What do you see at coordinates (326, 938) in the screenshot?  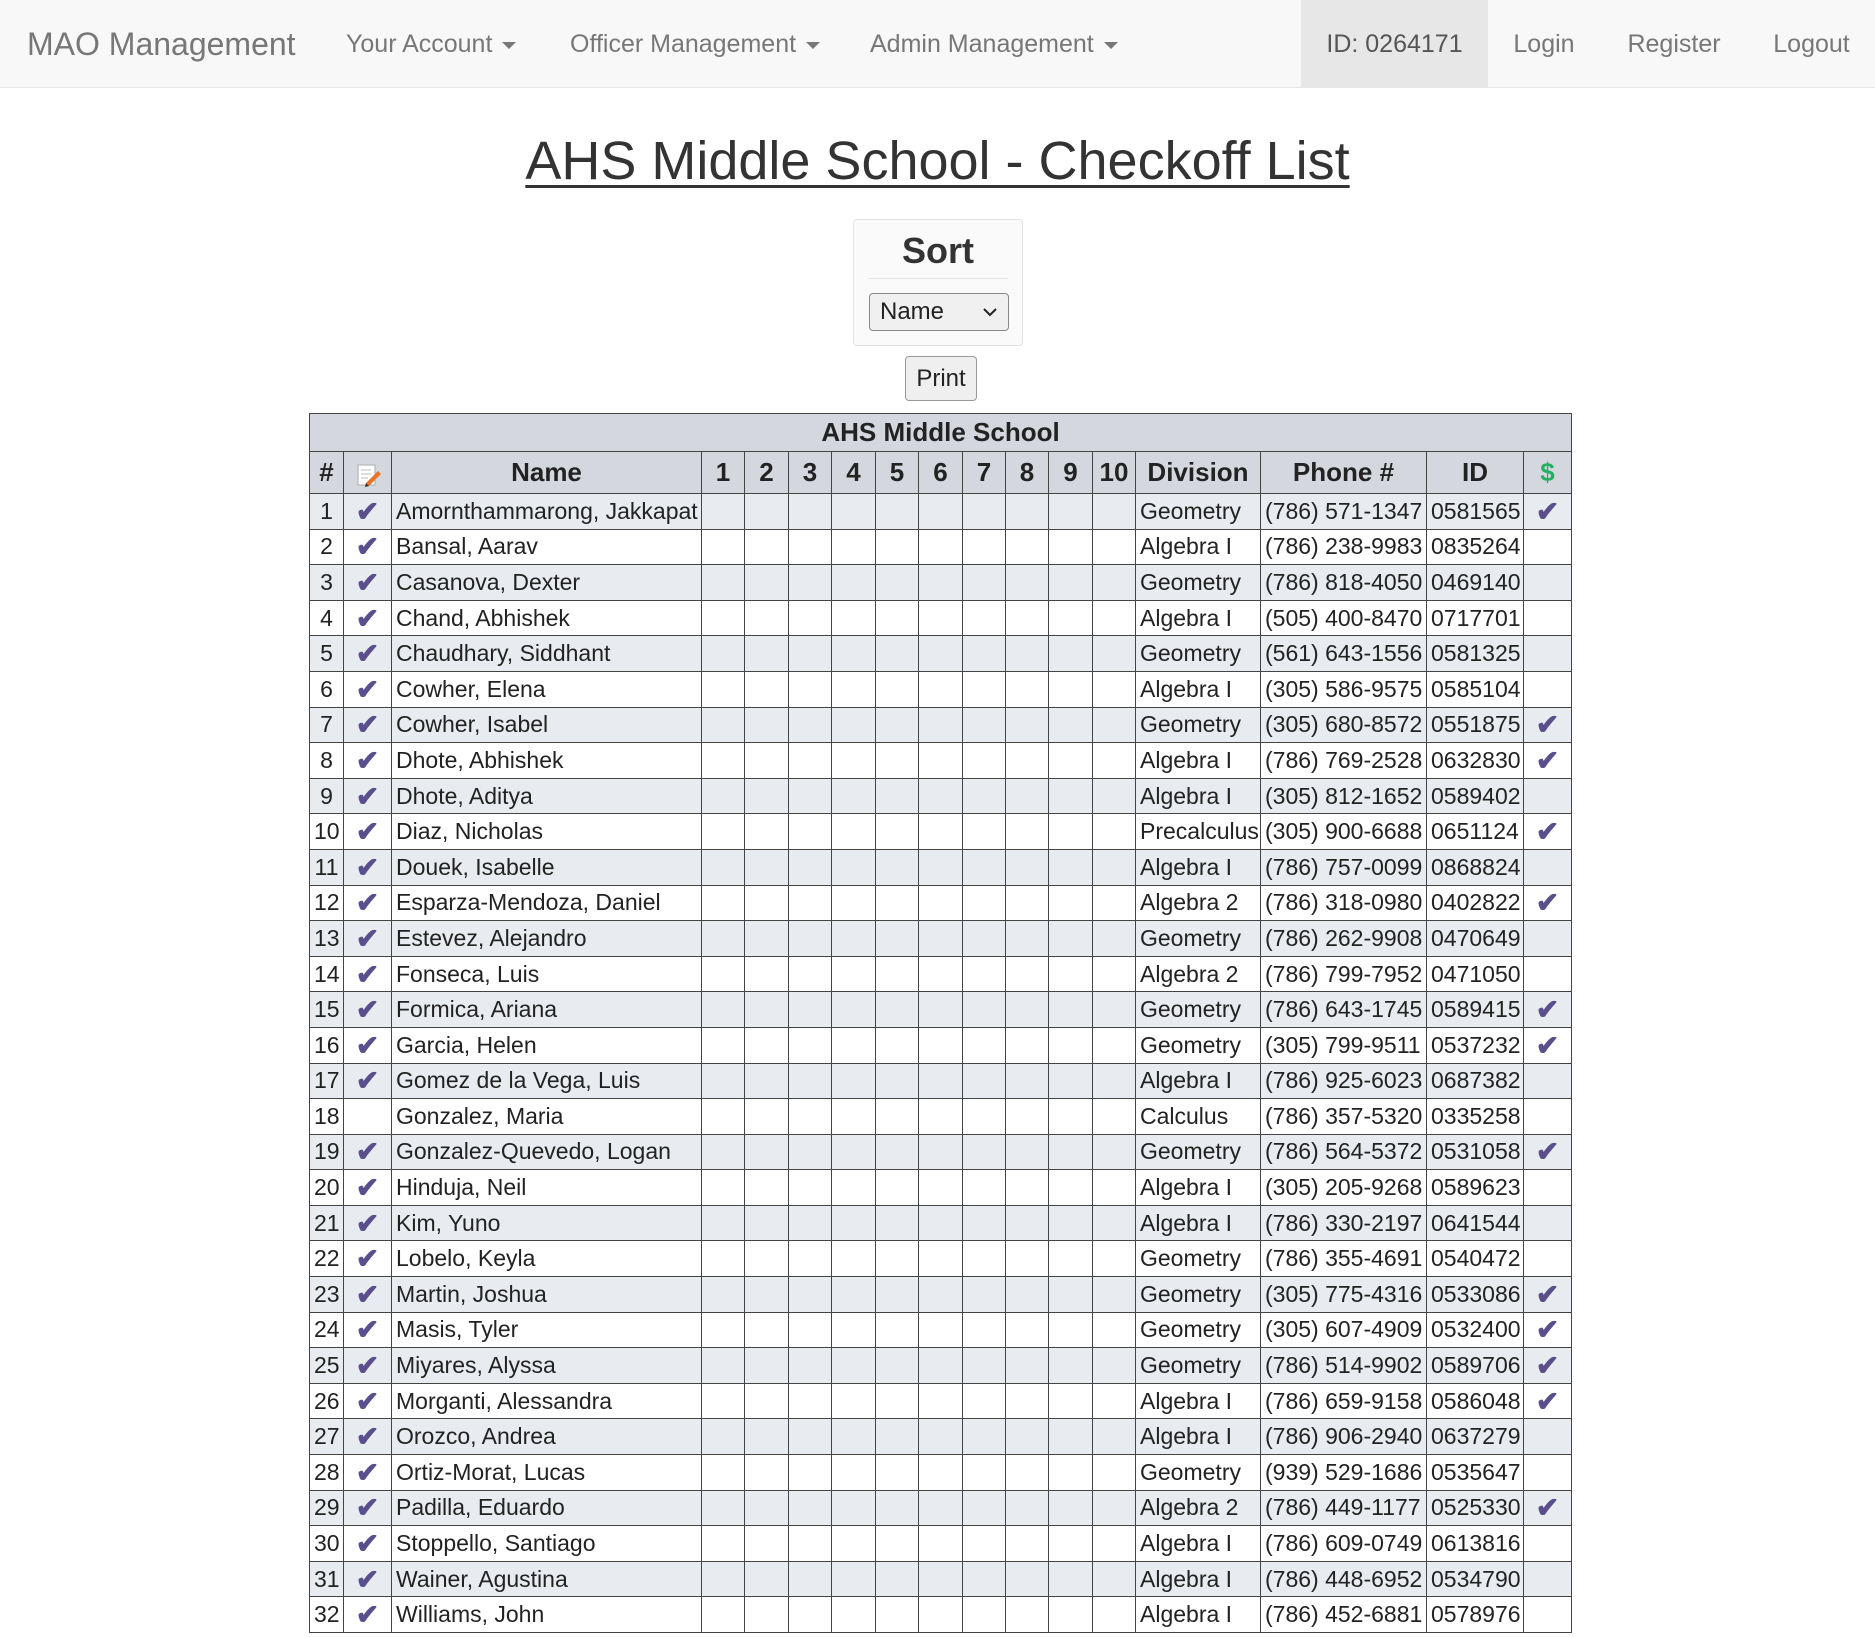 I see `row-number: 13` at bounding box center [326, 938].